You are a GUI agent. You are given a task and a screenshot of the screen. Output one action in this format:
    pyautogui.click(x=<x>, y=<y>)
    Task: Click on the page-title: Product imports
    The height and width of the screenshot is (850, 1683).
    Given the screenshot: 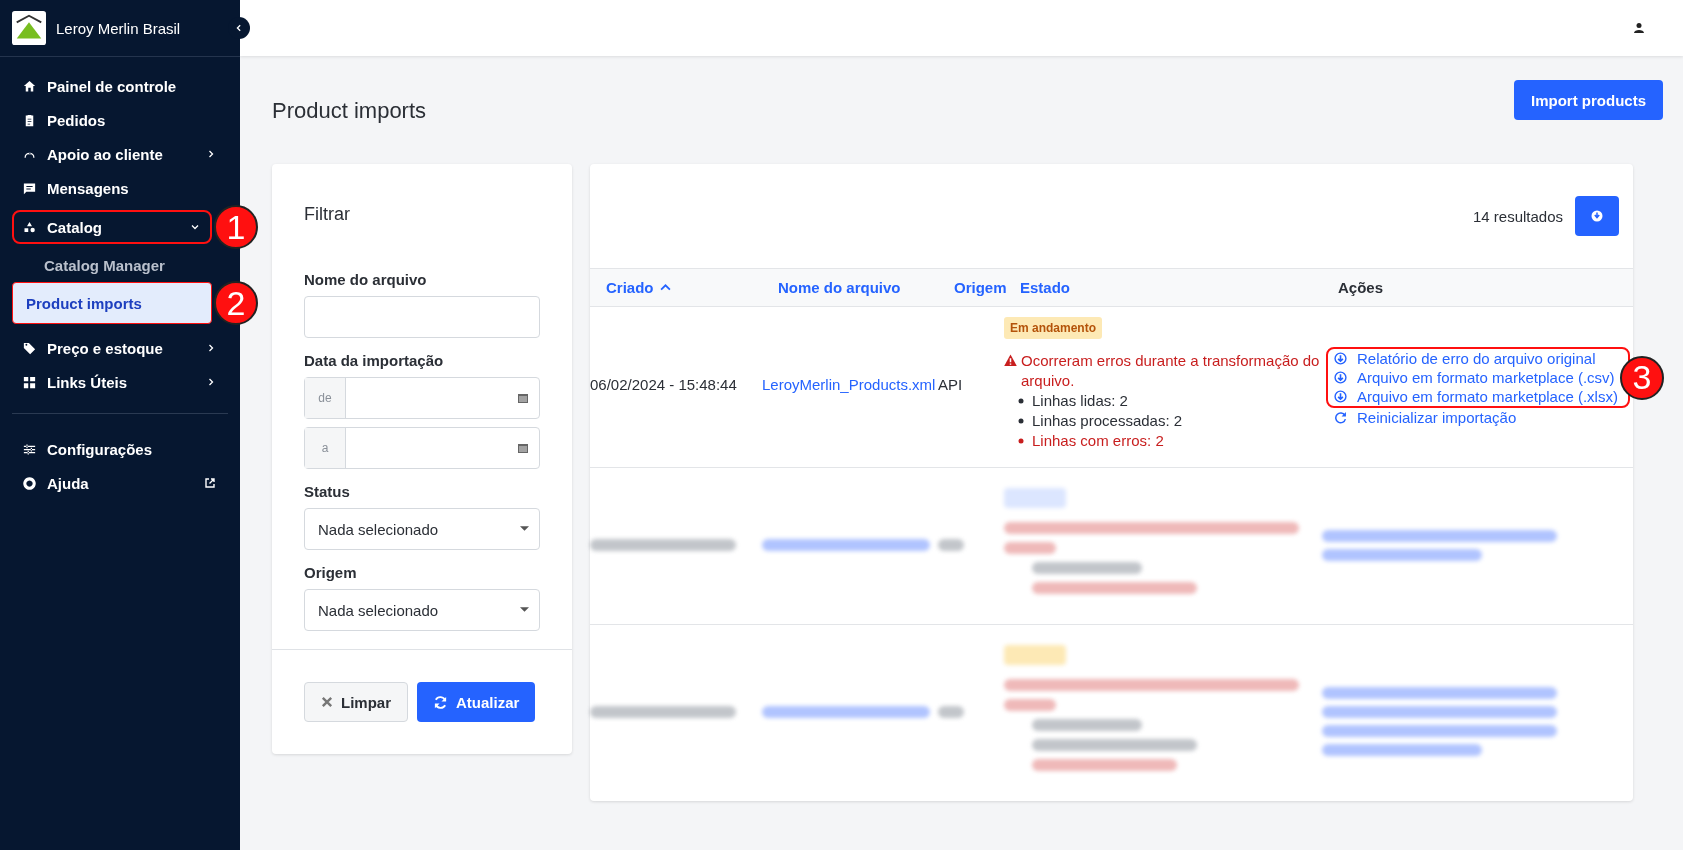 What is the action you would take?
    pyautogui.click(x=349, y=111)
    